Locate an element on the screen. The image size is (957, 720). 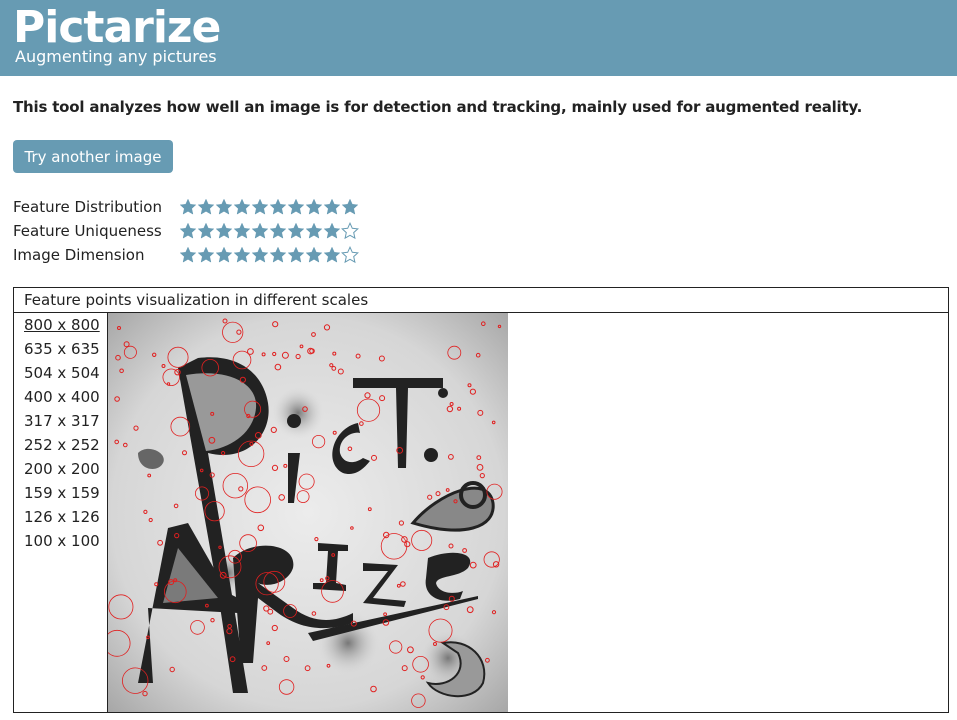
tagline: Augmenting any pictures is located at coordinates (116, 56).